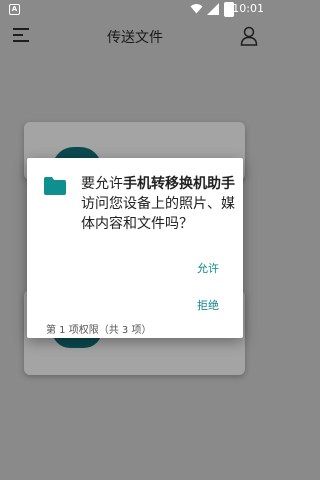  Describe the element at coordinates (179, 184) in the screenshot. I see `app-name: 手机转移换机助手` at that location.